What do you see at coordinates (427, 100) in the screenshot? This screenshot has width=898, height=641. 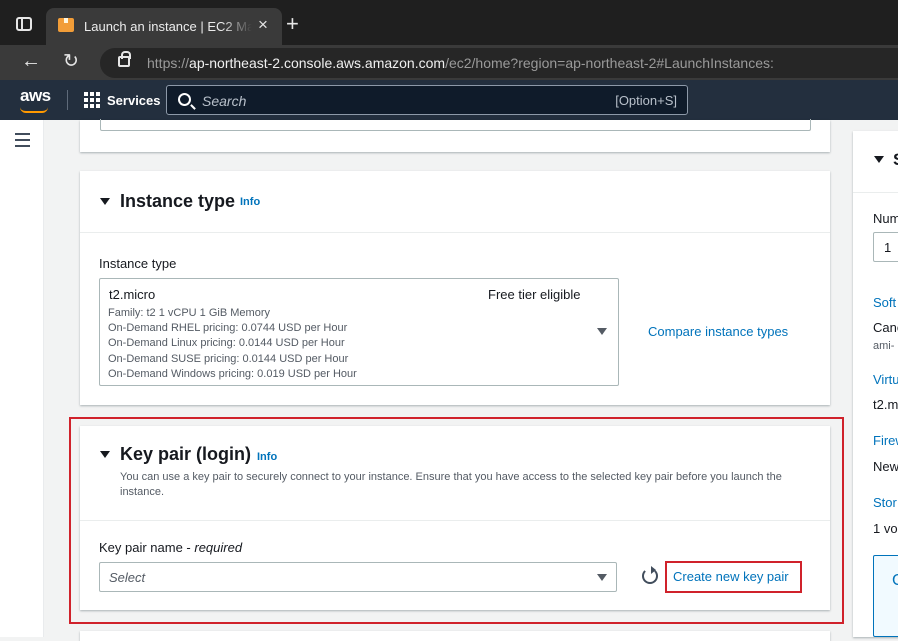 I see `console-search-input: Search [Option+S]` at bounding box center [427, 100].